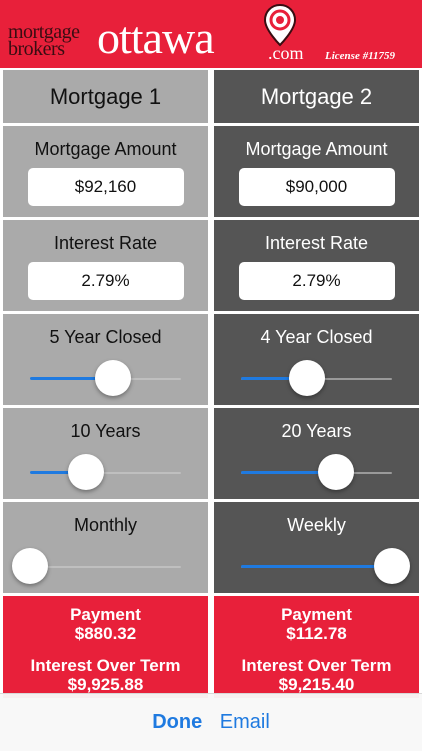 The height and width of the screenshot is (751, 422). I want to click on mortgage-2-rate-input: 2.79%, so click(316, 281).